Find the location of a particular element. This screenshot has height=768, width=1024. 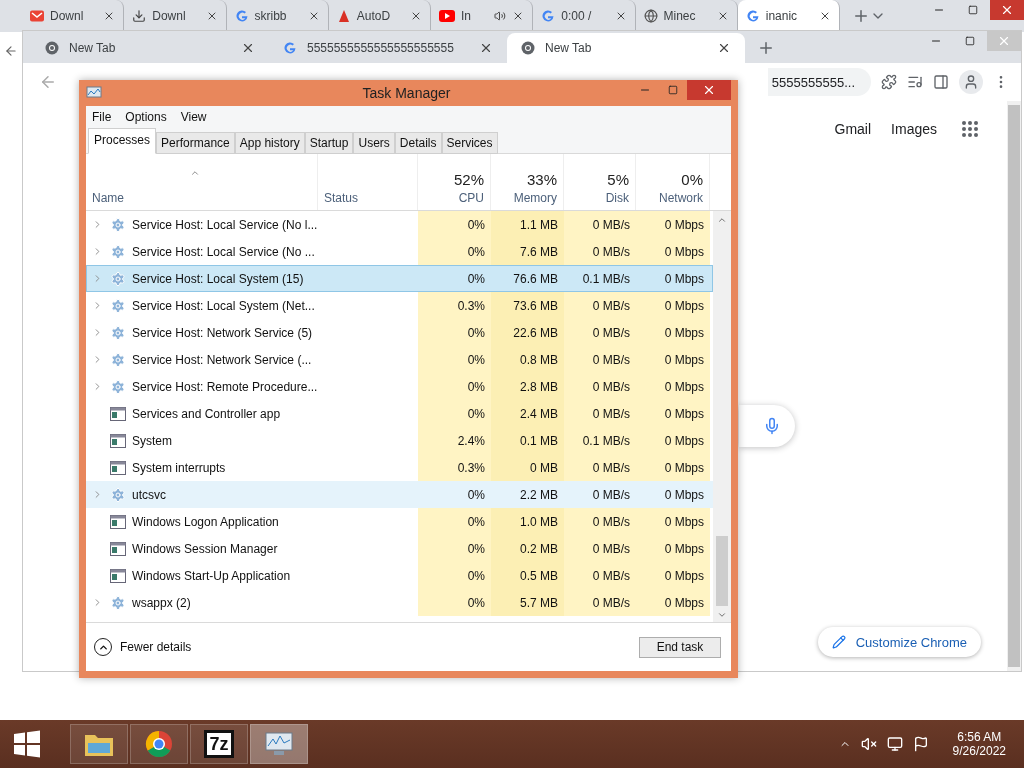

browser-tab: 5555555555555555555555 is located at coordinates (388, 48).